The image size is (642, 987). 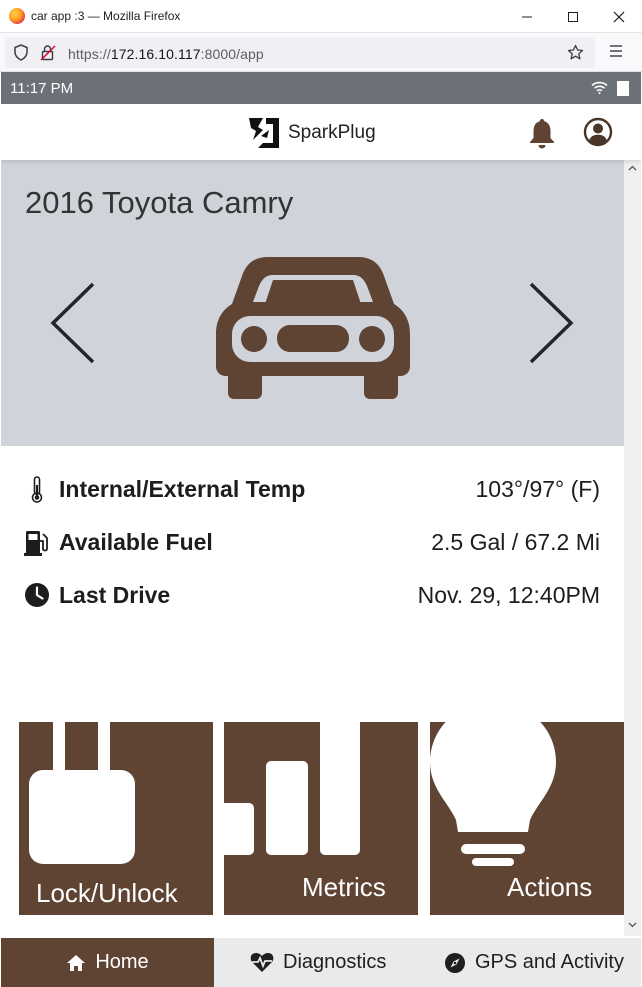 What do you see at coordinates (575, 52) in the screenshot?
I see `bookmark-star-icon` at bounding box center [575, 52].